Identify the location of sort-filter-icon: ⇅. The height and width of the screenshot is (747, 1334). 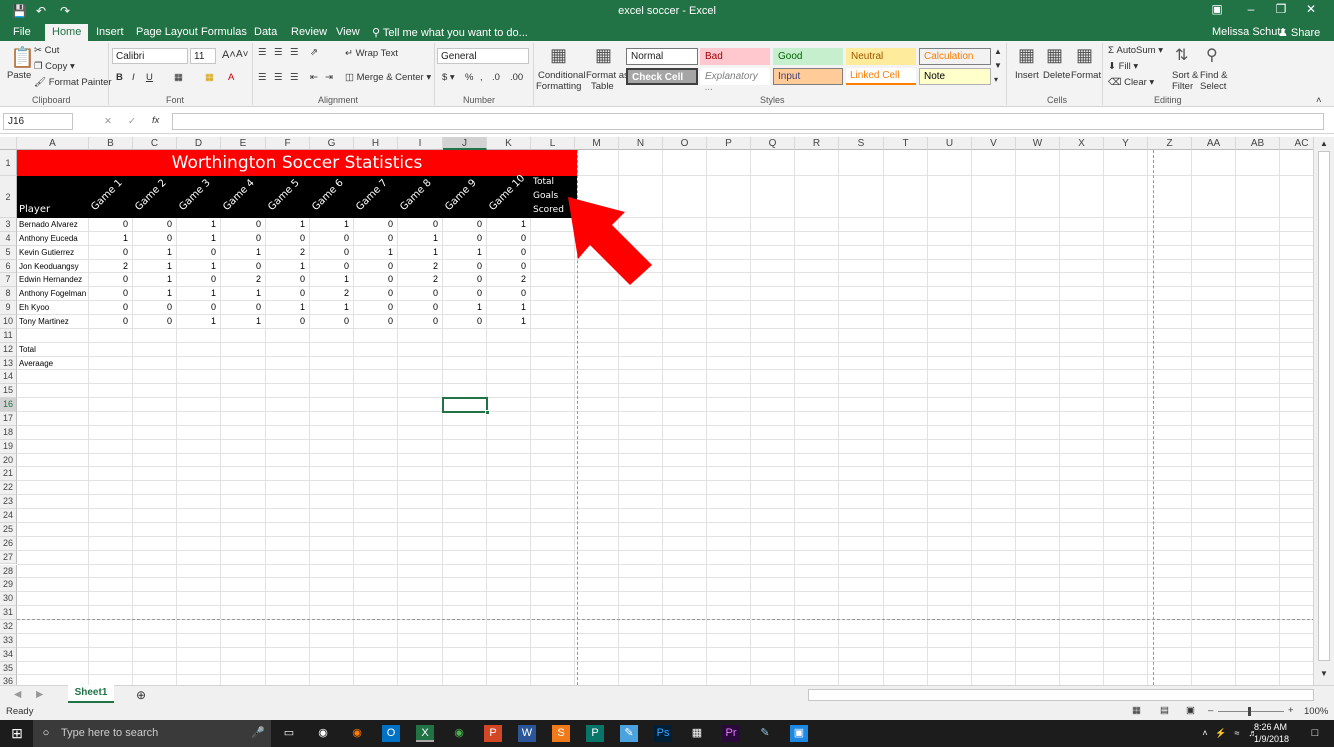
(1181, 55).